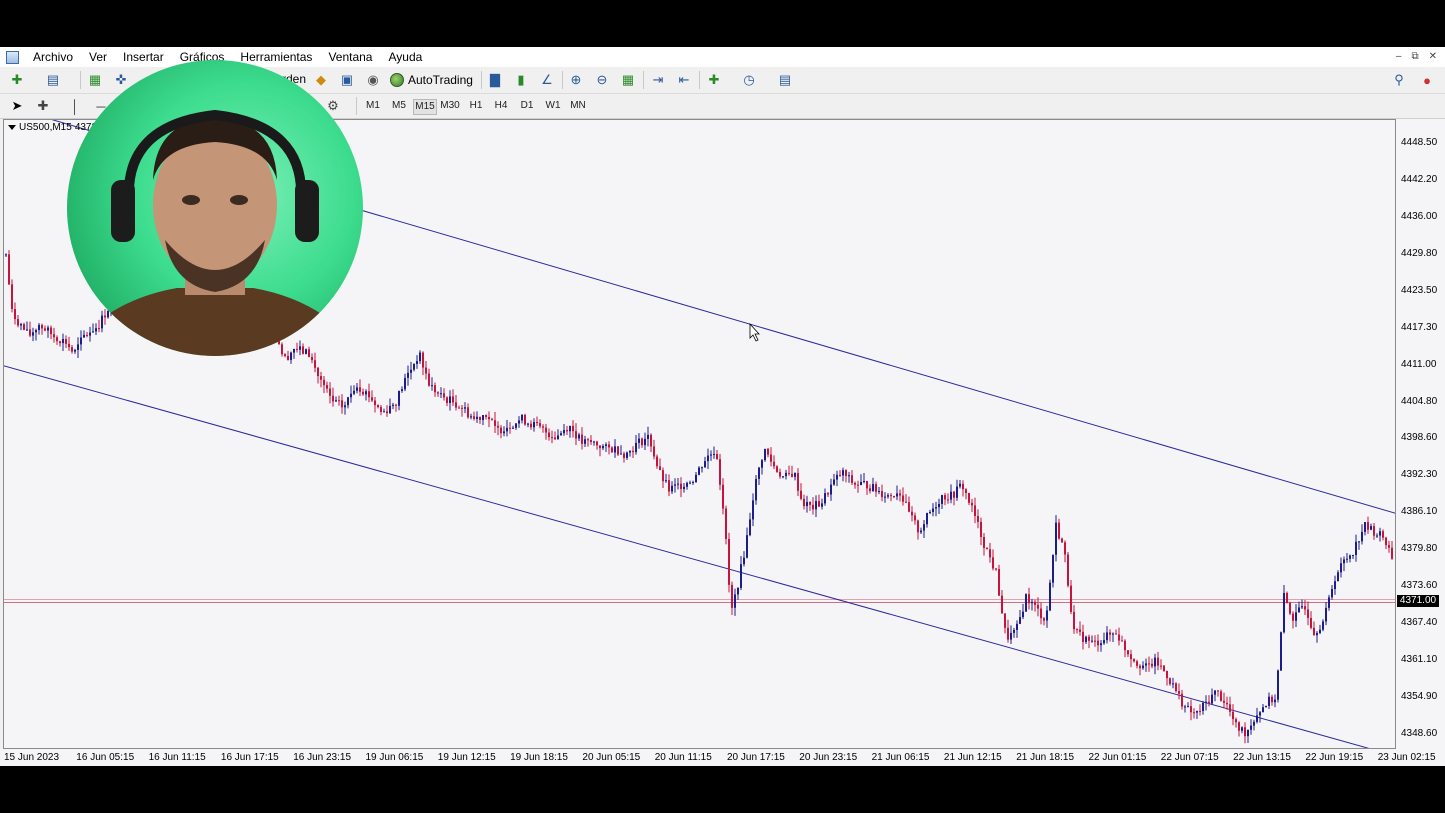 The image size is (1445, 813). What do you see at coordinates (527, 106) in the screenshot?
I see `tf-d1: D1` at bounding box center [527, 106].